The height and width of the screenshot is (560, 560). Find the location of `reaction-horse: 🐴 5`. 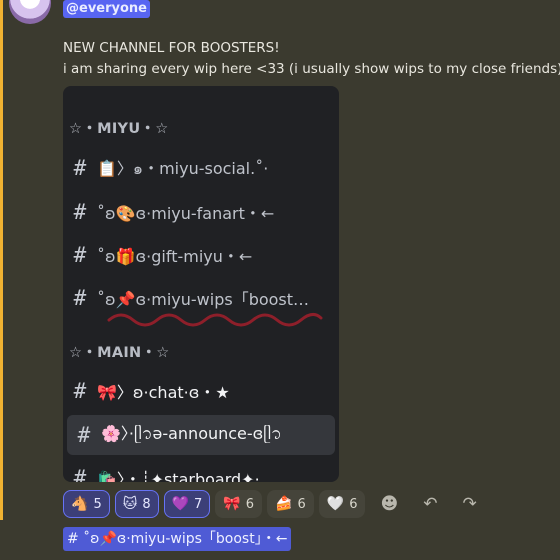

reaction-horse: 🐴 5 is located at coordinates (86, 504).